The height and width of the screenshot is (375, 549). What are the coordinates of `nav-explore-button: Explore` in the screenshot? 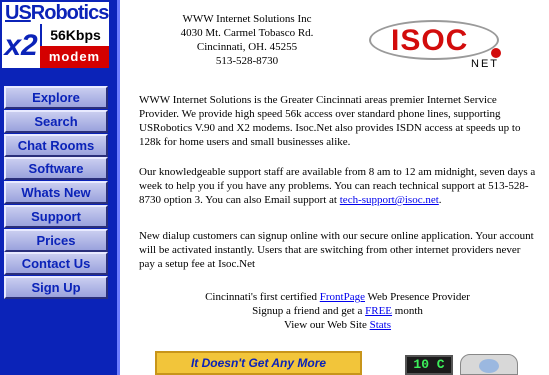 It's located at (56, 97).